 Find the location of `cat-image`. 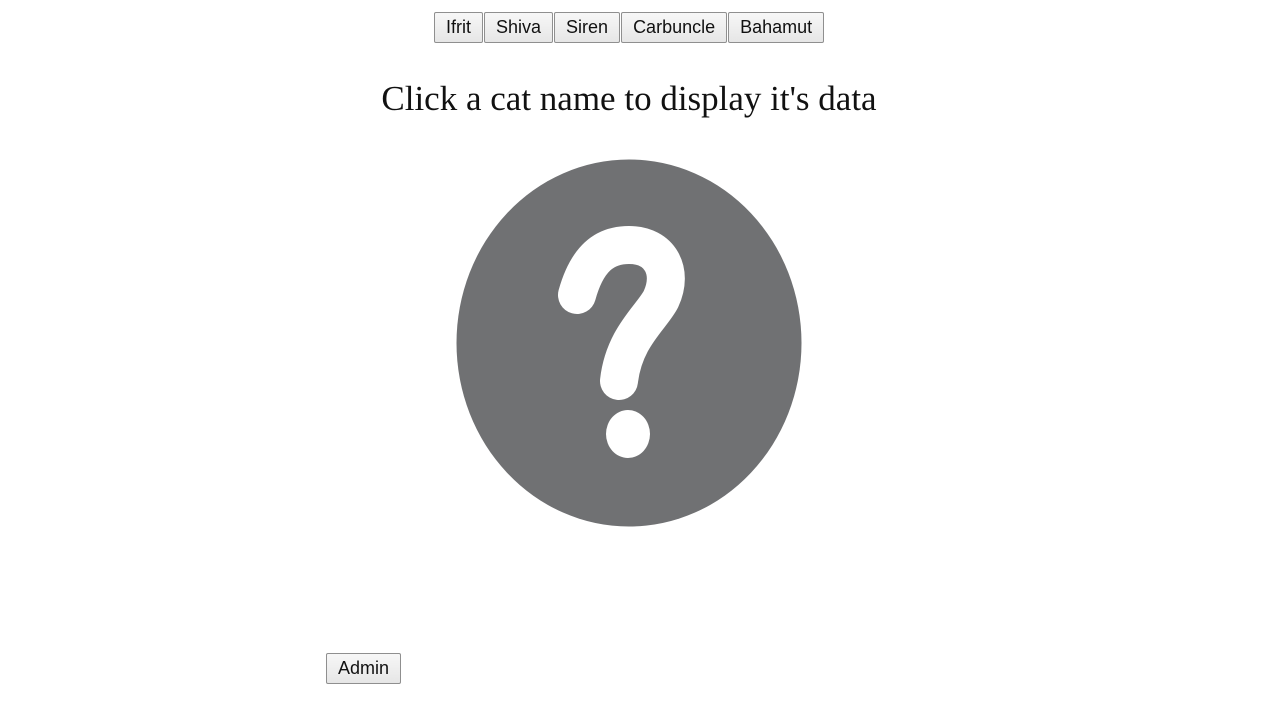

cat-image is located at coordinates (629, 343).